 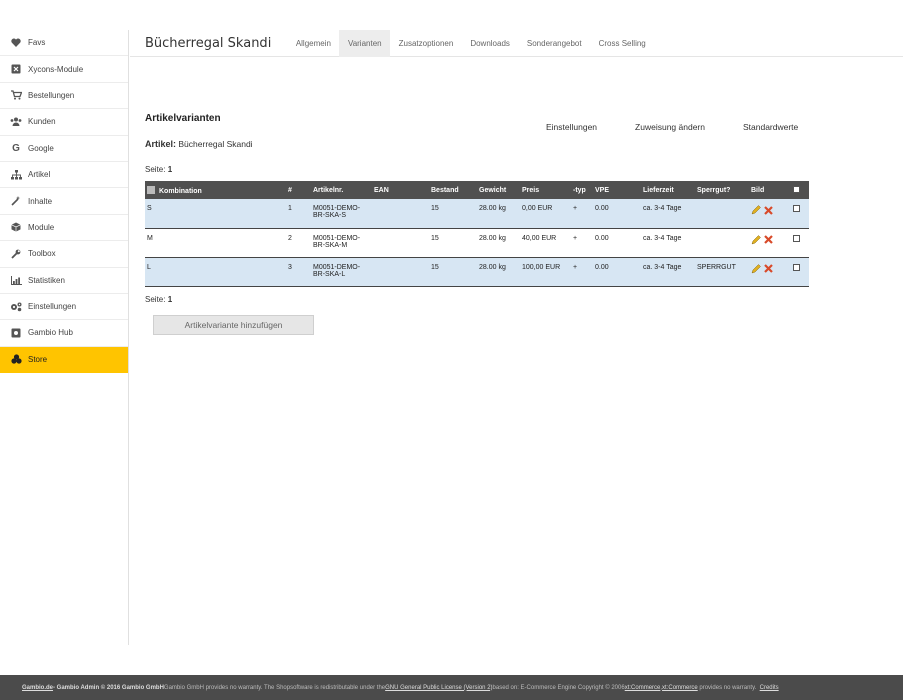 I want to click on cell-kombination: S, so click(x=149, y=208).